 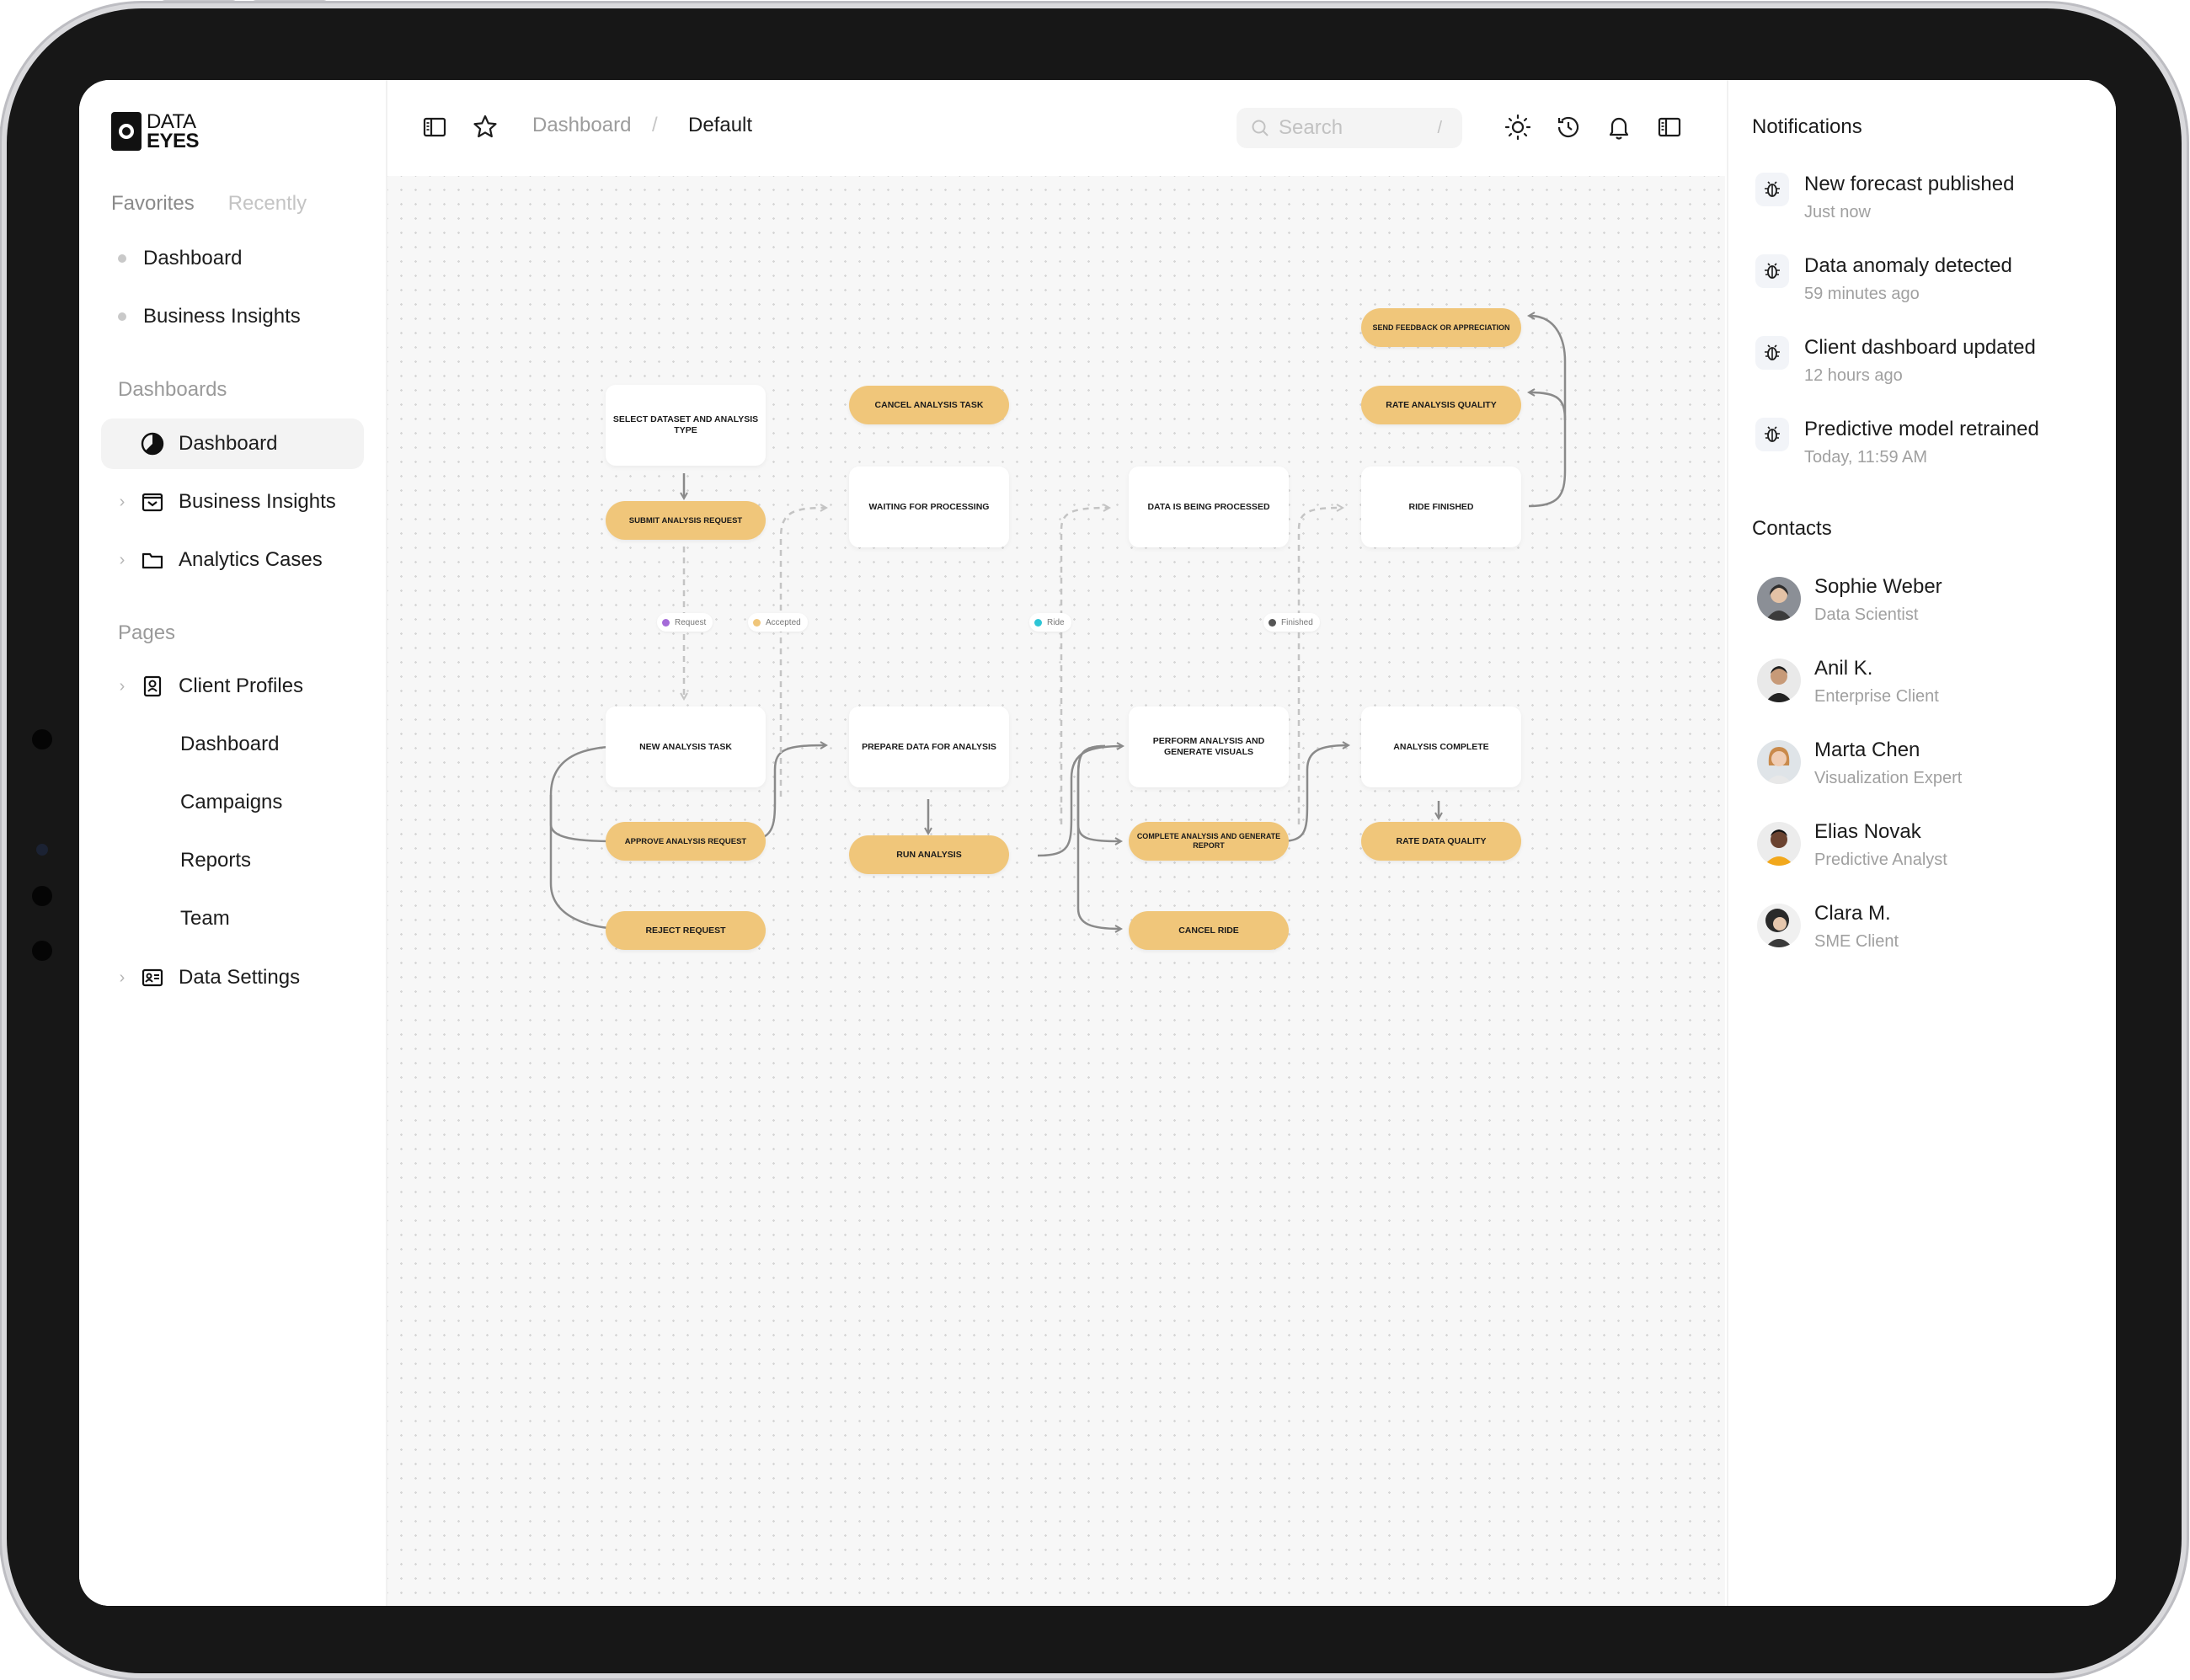 I want to click on yellow-dot-icon, so click(x=757, y=622).